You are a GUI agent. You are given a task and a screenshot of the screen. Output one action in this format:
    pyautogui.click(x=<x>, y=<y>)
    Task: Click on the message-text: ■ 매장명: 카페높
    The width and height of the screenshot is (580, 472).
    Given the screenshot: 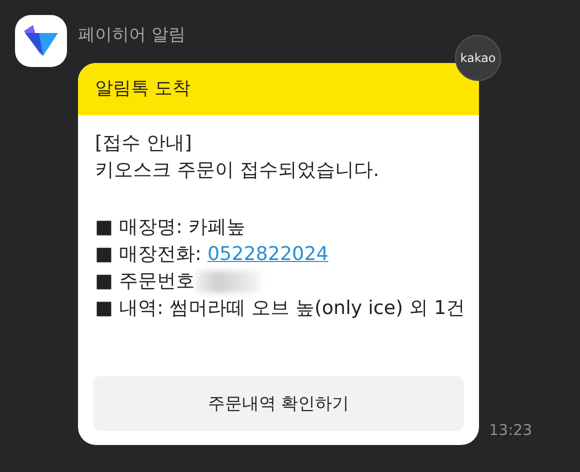 What is the action you would take?
    pyautogui.click(x=170, y=227)
    